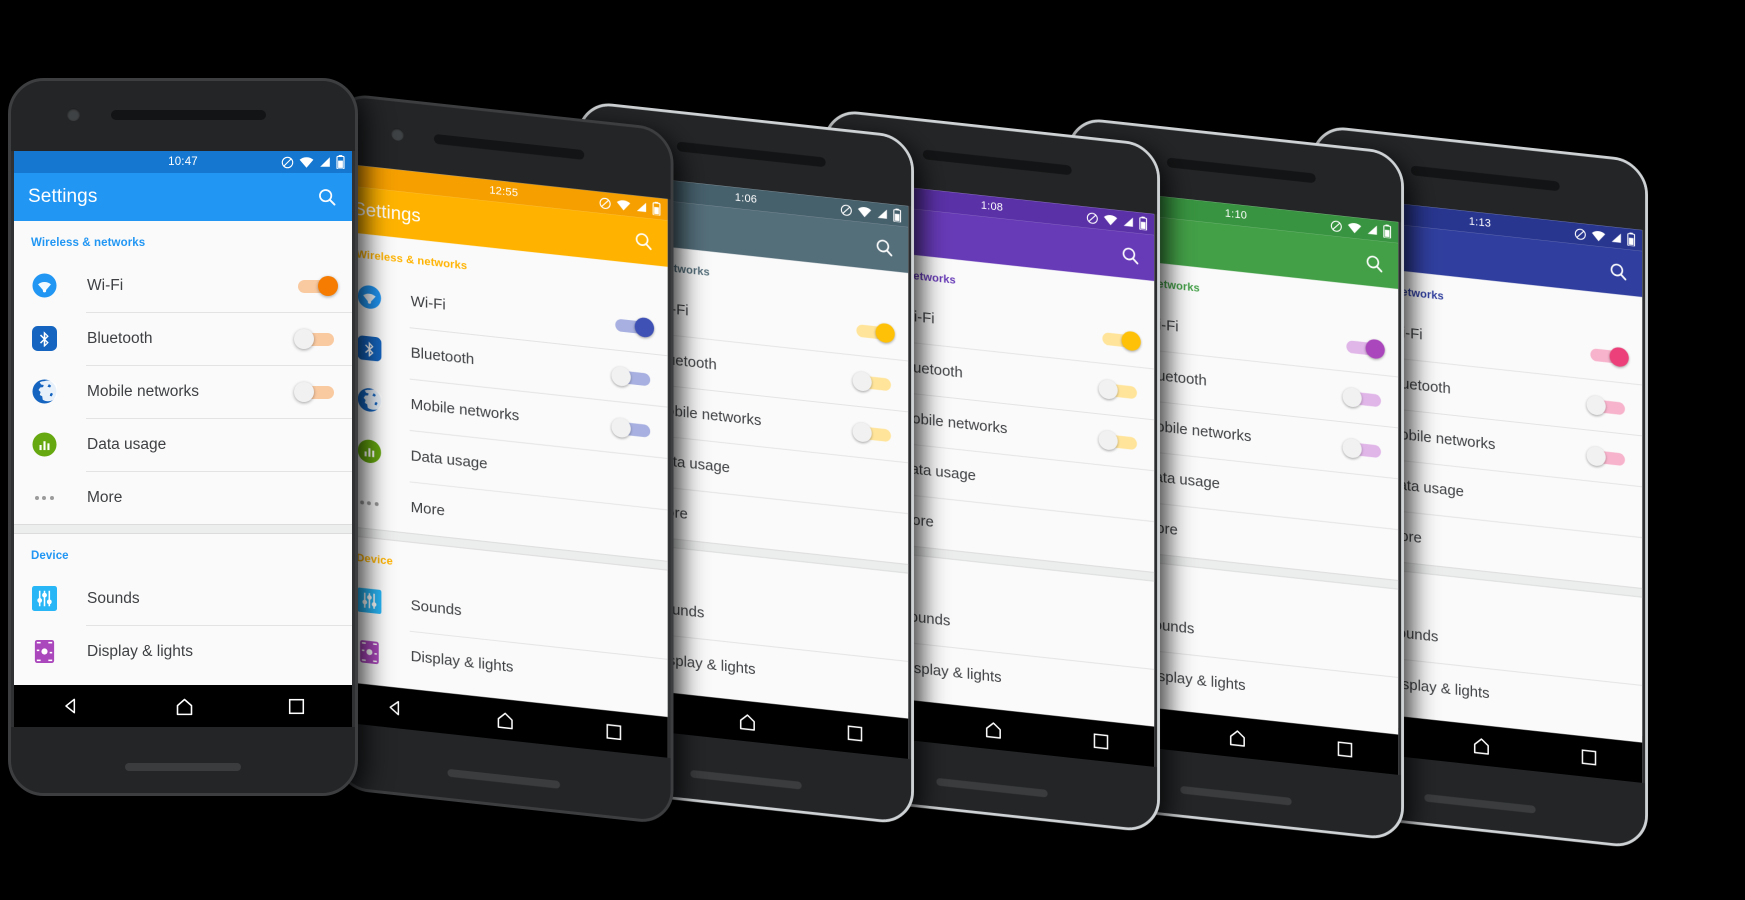 The image size is (1745, 900). I want to click on settings-row-data-usage: Data usage, so click(183, 444).